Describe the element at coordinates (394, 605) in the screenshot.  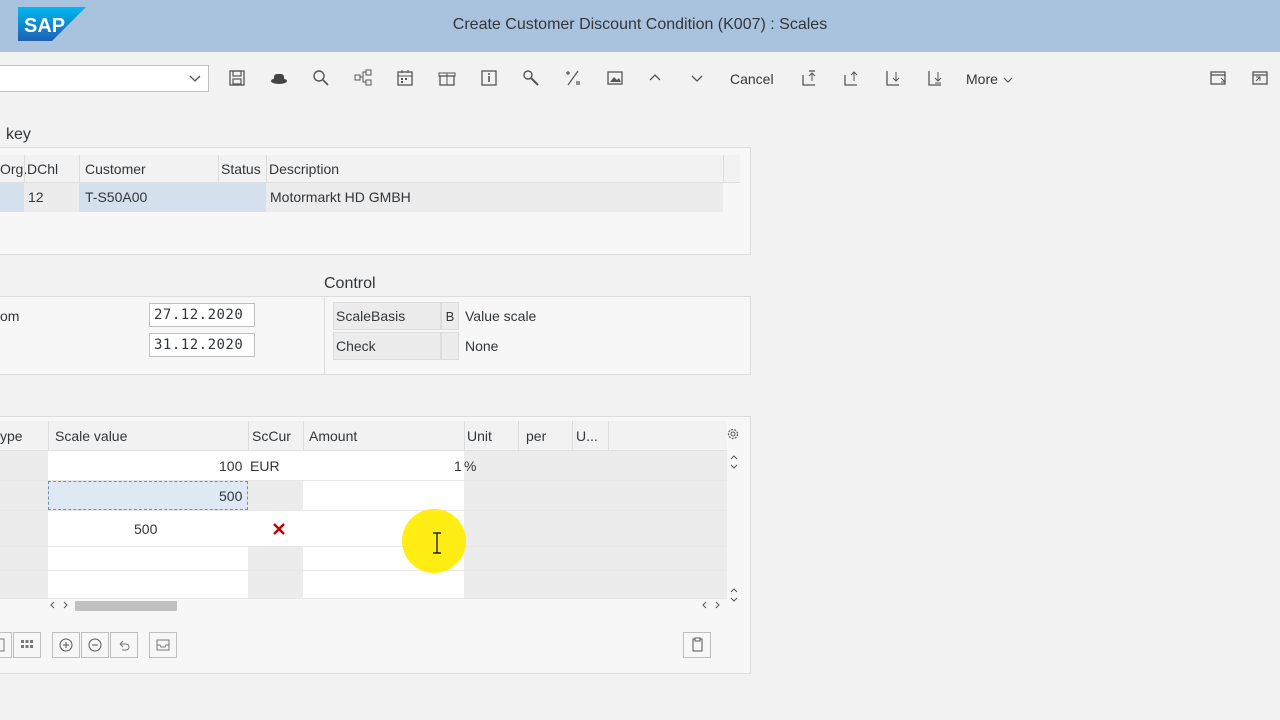
I see `horizontal-scrollbar` at that location.